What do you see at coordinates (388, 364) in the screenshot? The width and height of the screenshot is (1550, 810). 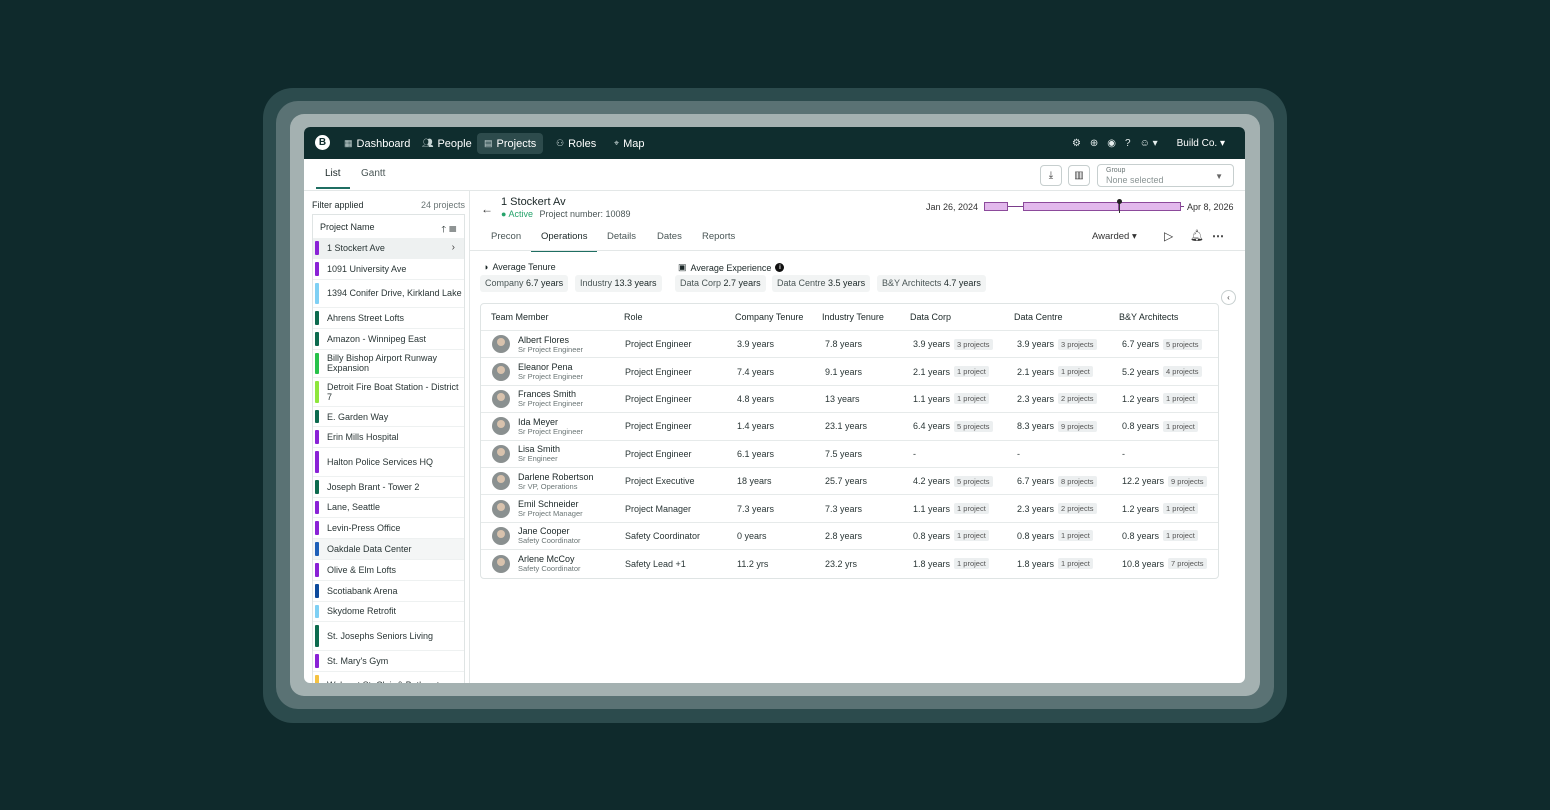 I see `sidebar-project-item: Billy Bishop Airport Runway Expansion` at bounding box center [388, 364].